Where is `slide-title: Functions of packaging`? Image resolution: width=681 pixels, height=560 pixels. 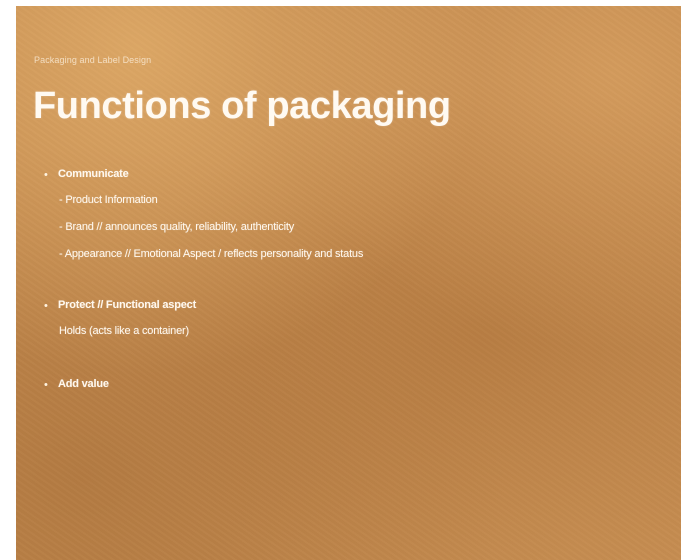
slide-title: Functions of packaging is located at coordinates (242, 106).